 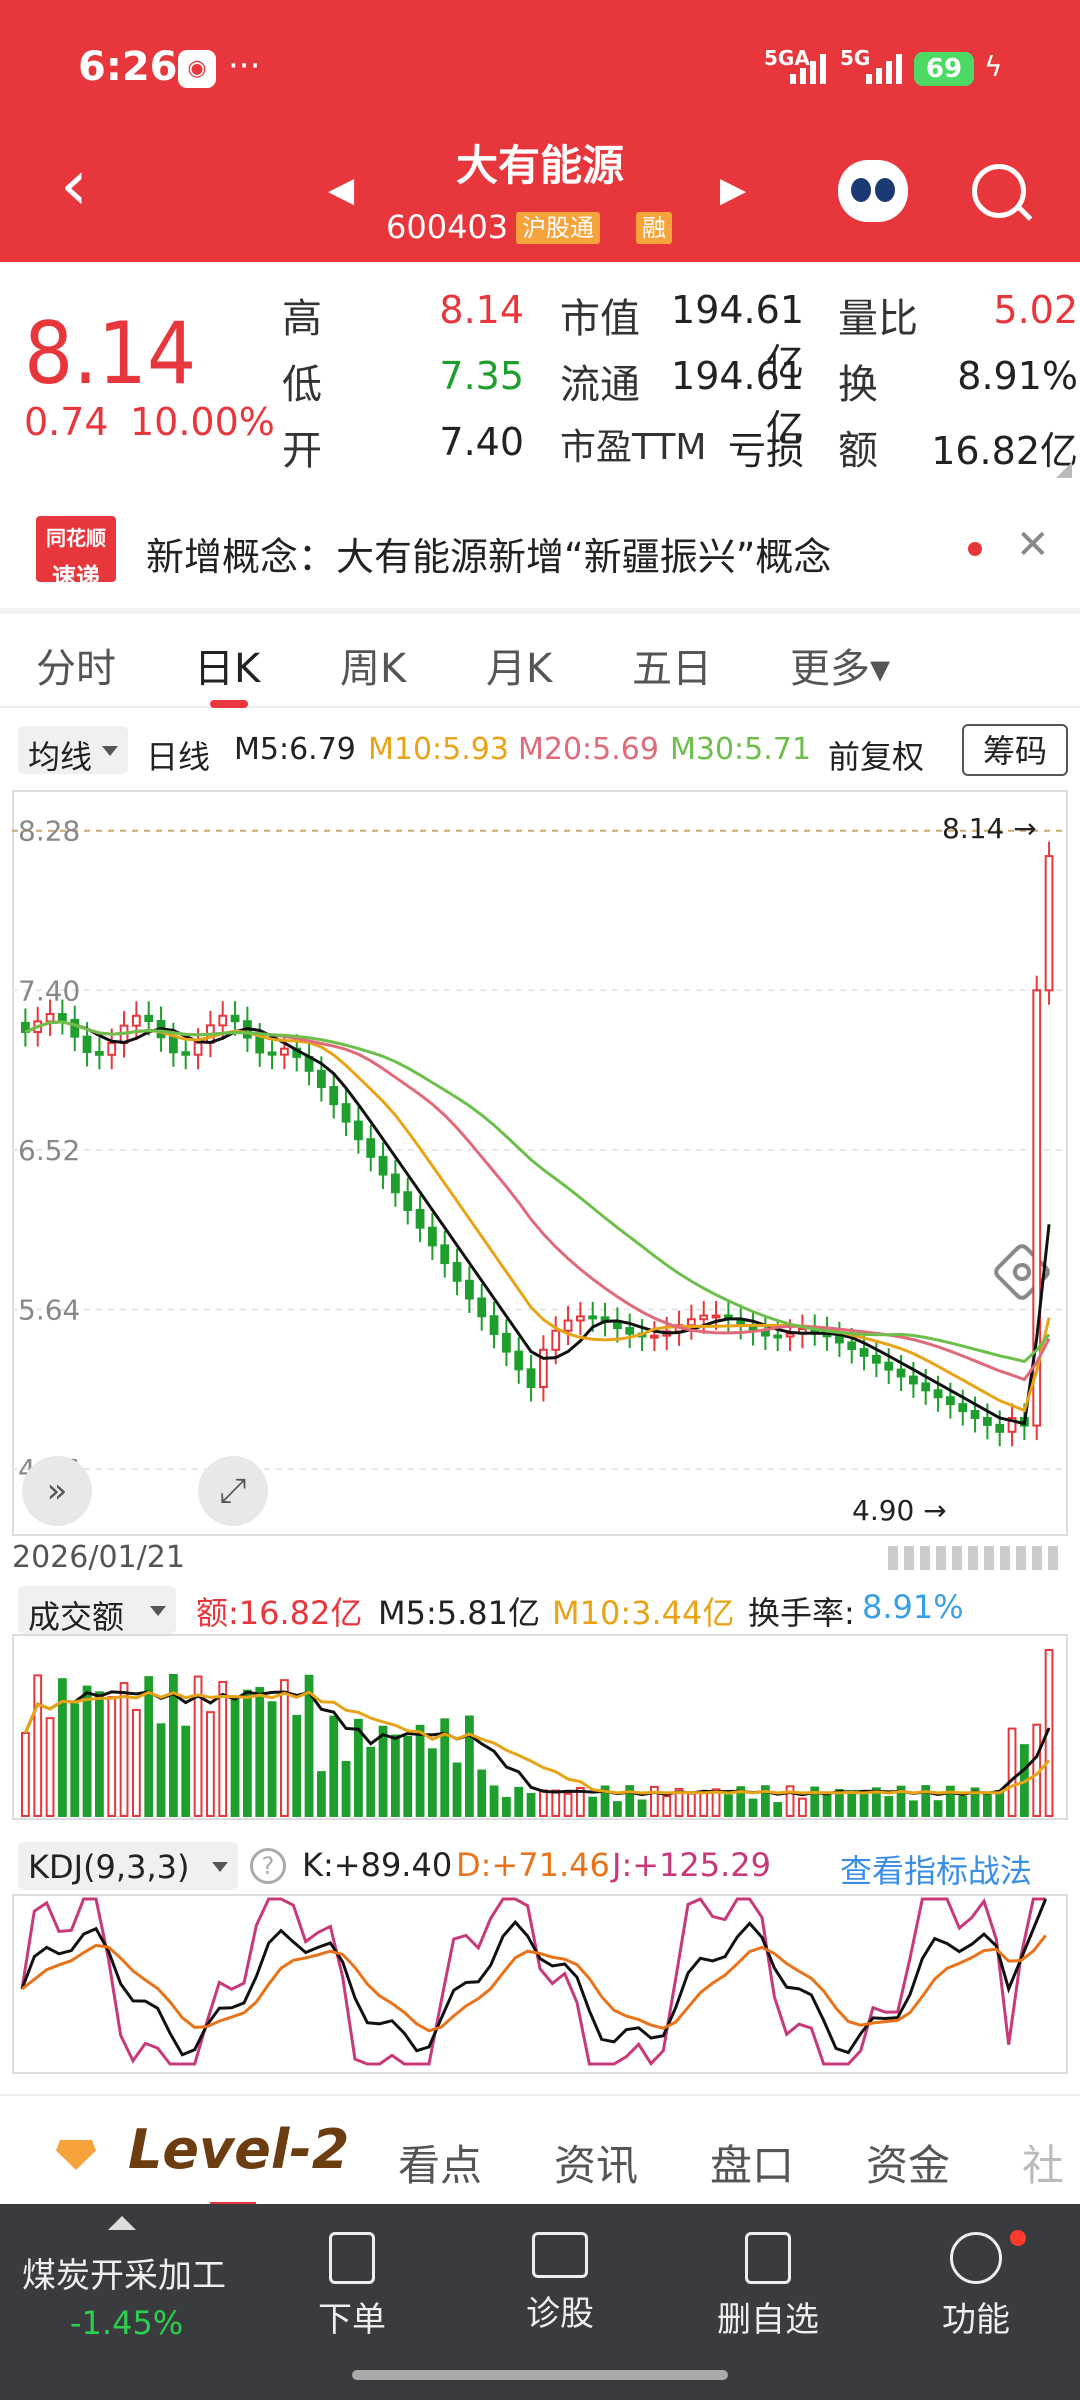 What do you see at coordinates (438, 749) in the screenshot?
I see `ma10-label: M10:5.93` at bounding box center [438, 749].